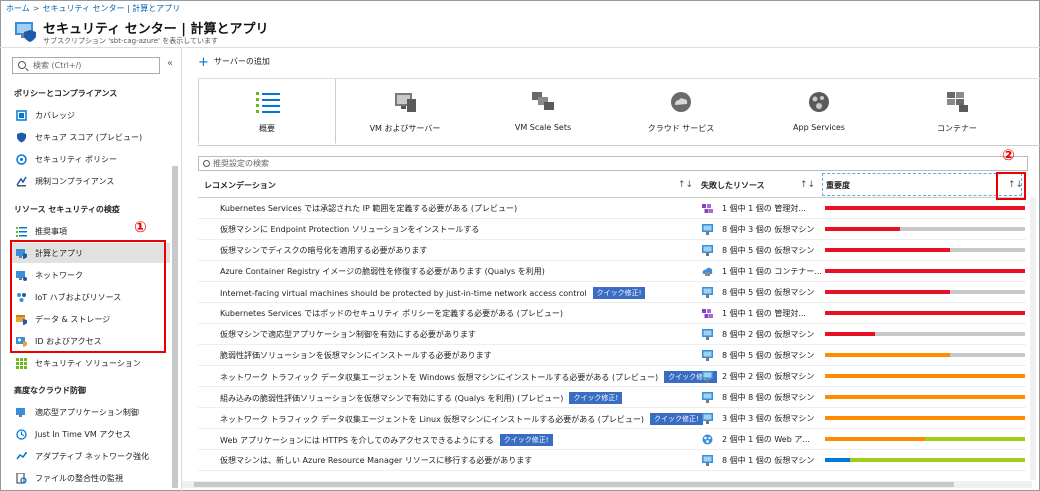 The width and height of the screenshot is (1040, 491). I want to click on horizontal-scrollbar, so click(607, 484).